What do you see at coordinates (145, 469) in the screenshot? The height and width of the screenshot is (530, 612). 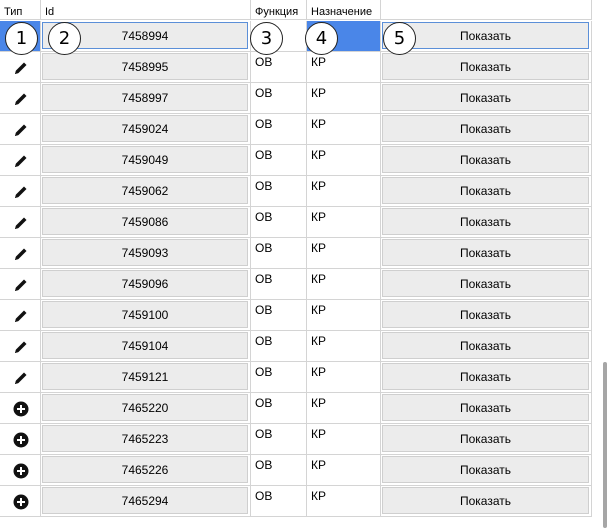 I see `id-button: 7465226` at bounding box center [145, 469].